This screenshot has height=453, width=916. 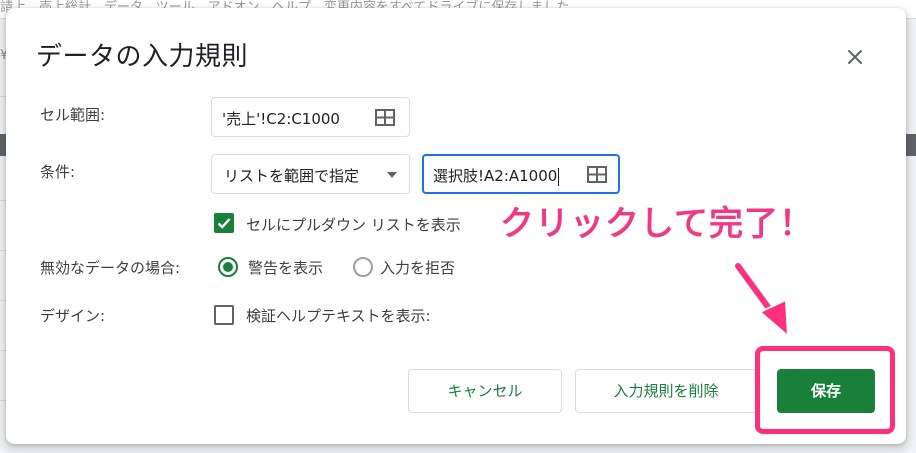 What do you see at coordinates (485, 391) in the screenshot?
I see `cancel-button: キャンセル` at bounding box center [485, 391].